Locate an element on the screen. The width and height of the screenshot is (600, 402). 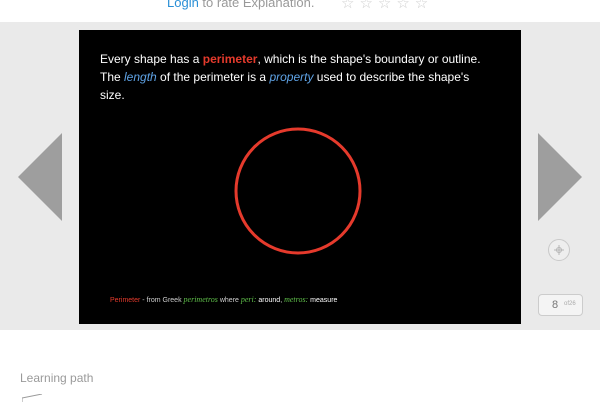
footnote-text: - from Greek is located at coordinates (162, 300).